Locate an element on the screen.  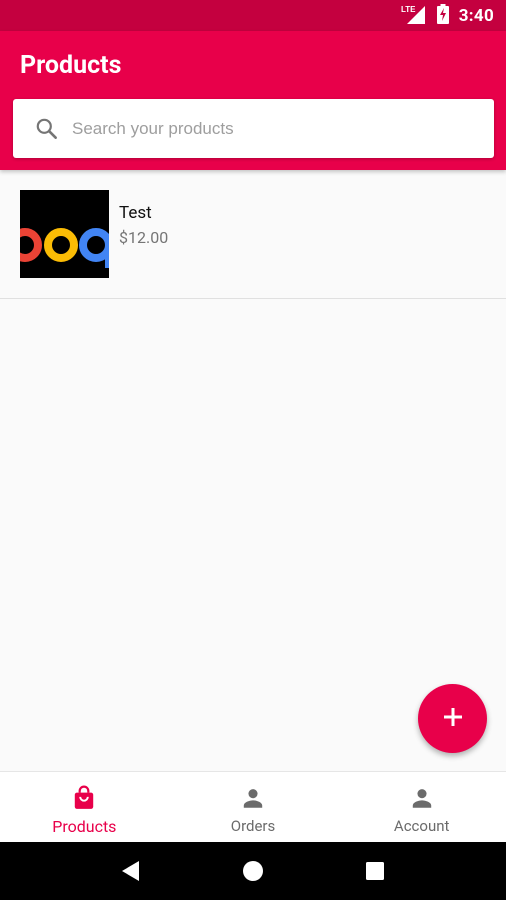
search-input is located at coordinates (262, 128).